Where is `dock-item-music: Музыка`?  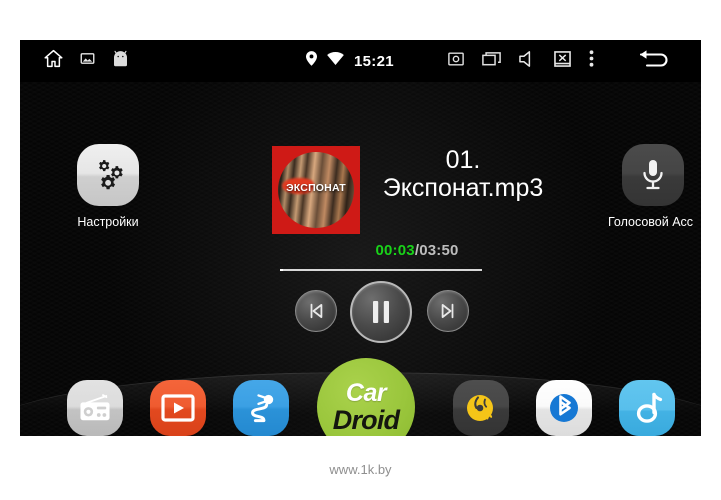
dock-item-music: Музыка is located at coordinates (647, 408).